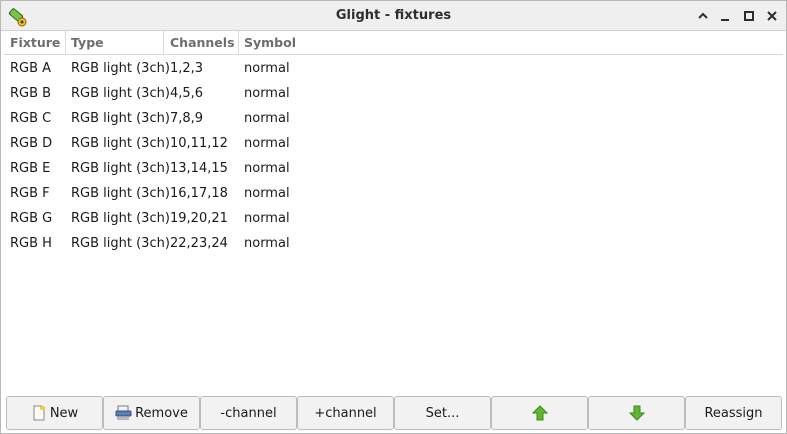  Describe the element at coordinates (199, 218) in the screenshot. I see `channels-cell: 19,20,21` at that location.